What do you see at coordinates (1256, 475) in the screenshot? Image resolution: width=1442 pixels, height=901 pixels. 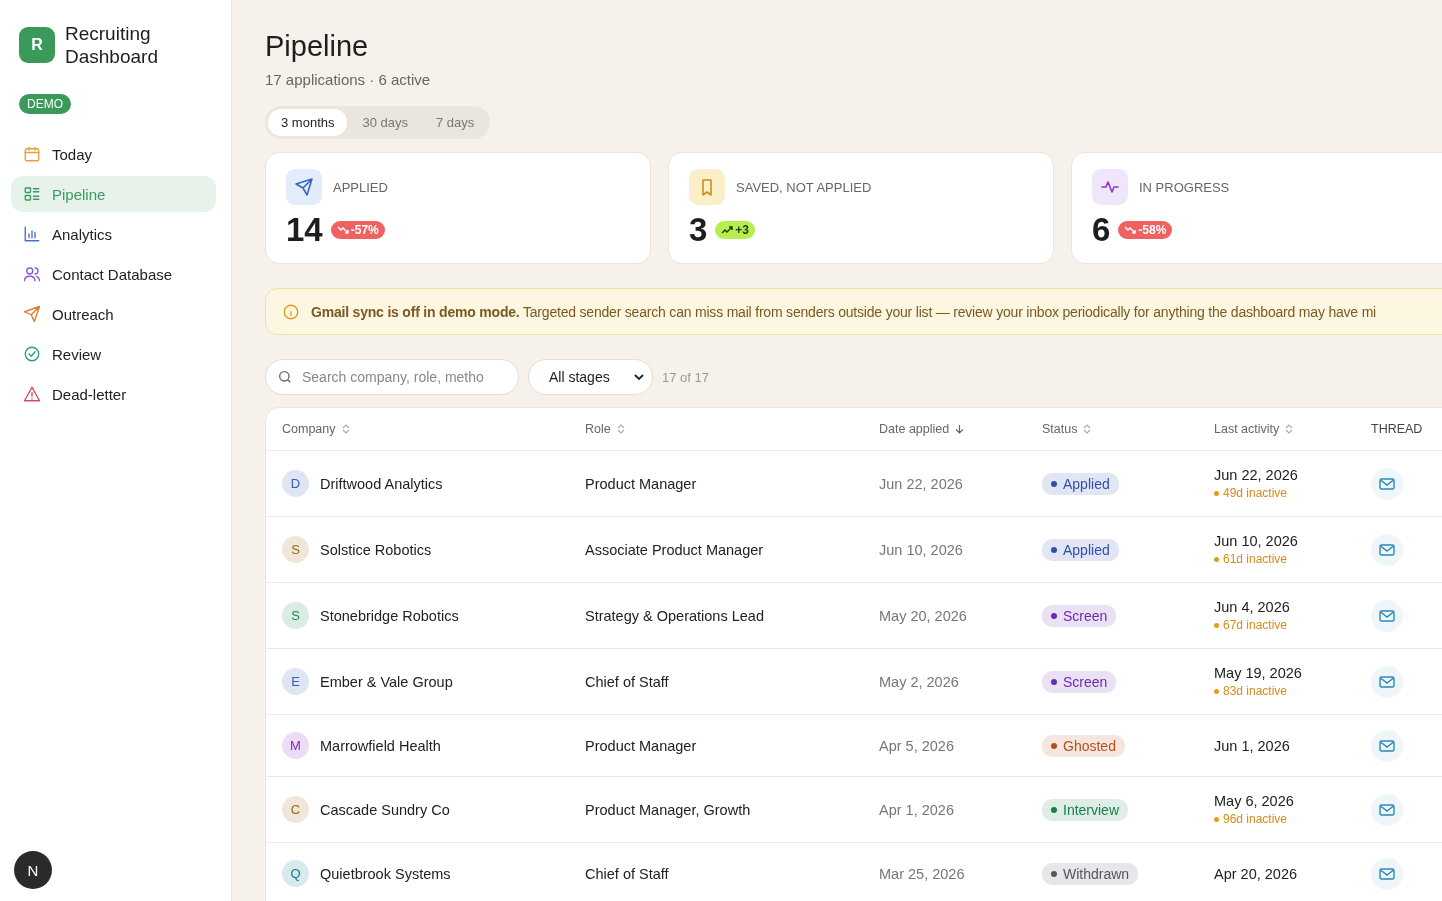 I see `last-activity-date: Jun 22, 2026` at bounding box center [1256, 475].